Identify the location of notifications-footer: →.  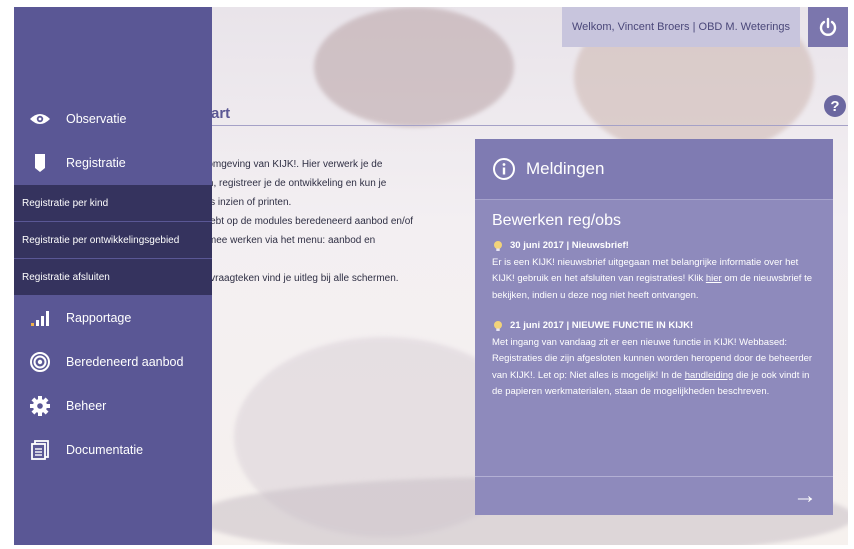
(654, 495).